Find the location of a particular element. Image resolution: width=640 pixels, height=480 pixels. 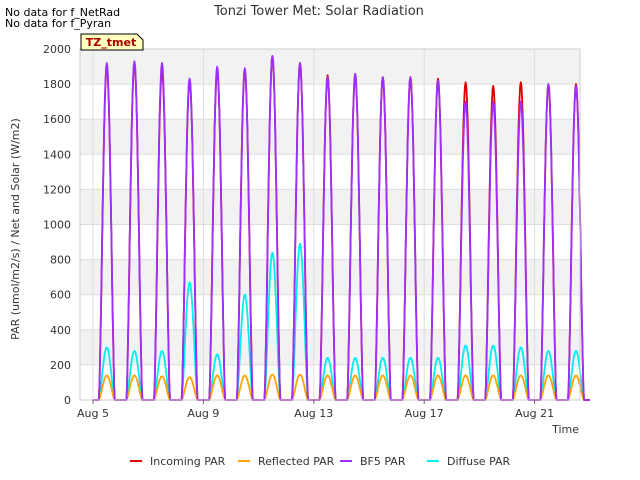

legend-label: Incoming PAR is located at coordinates (188, 461).